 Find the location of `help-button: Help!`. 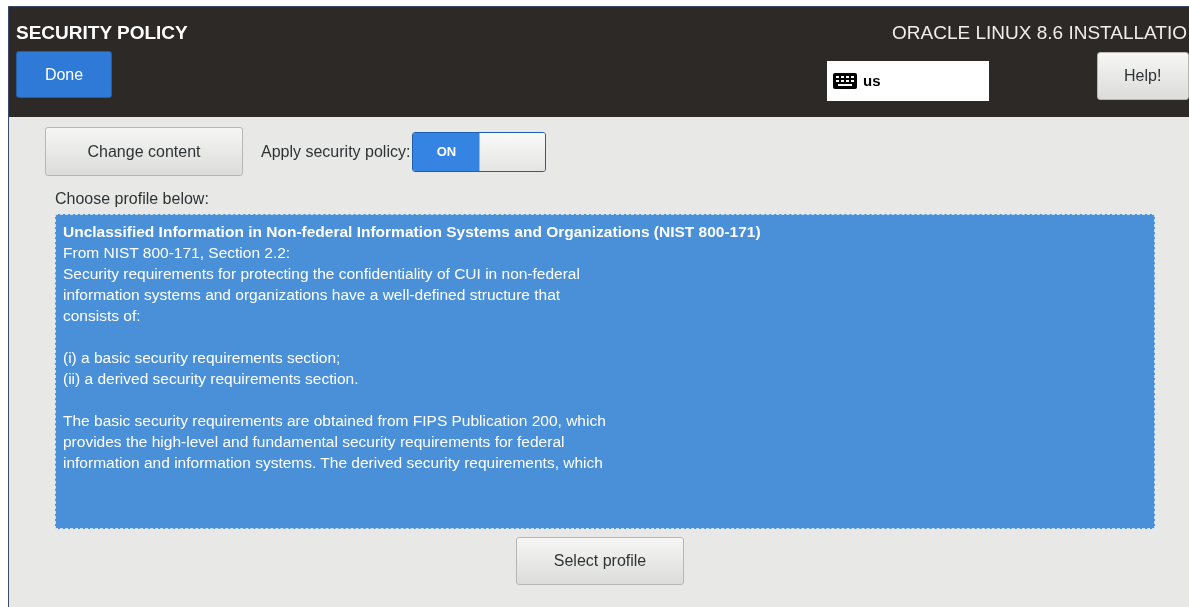

help-button: Help! is located at coordinates (1143, 76).